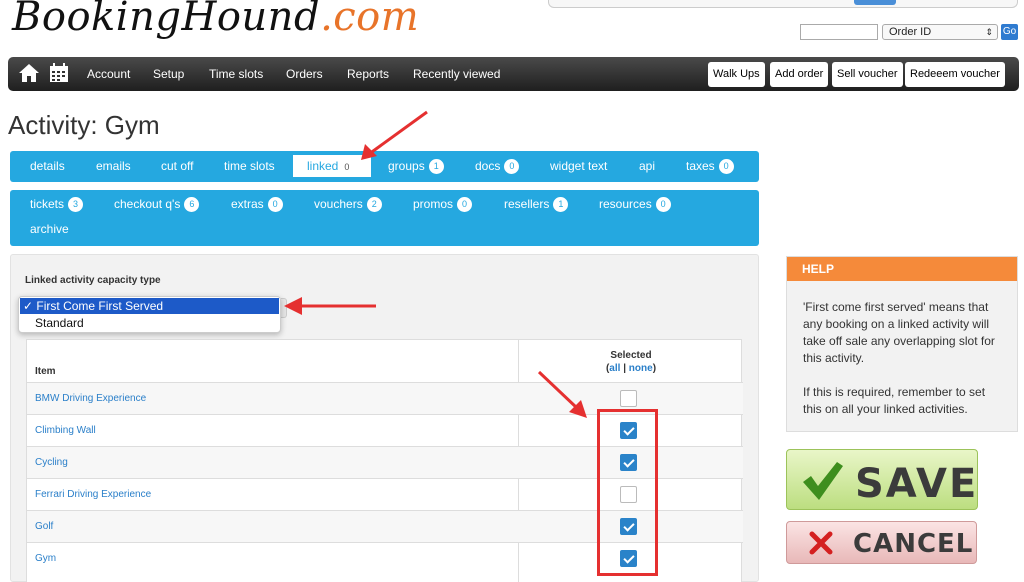  What do you see at coordinates (368, 74) in the screenshot?
I see `nav-reports: Reports` at bounding box center [368, 74].